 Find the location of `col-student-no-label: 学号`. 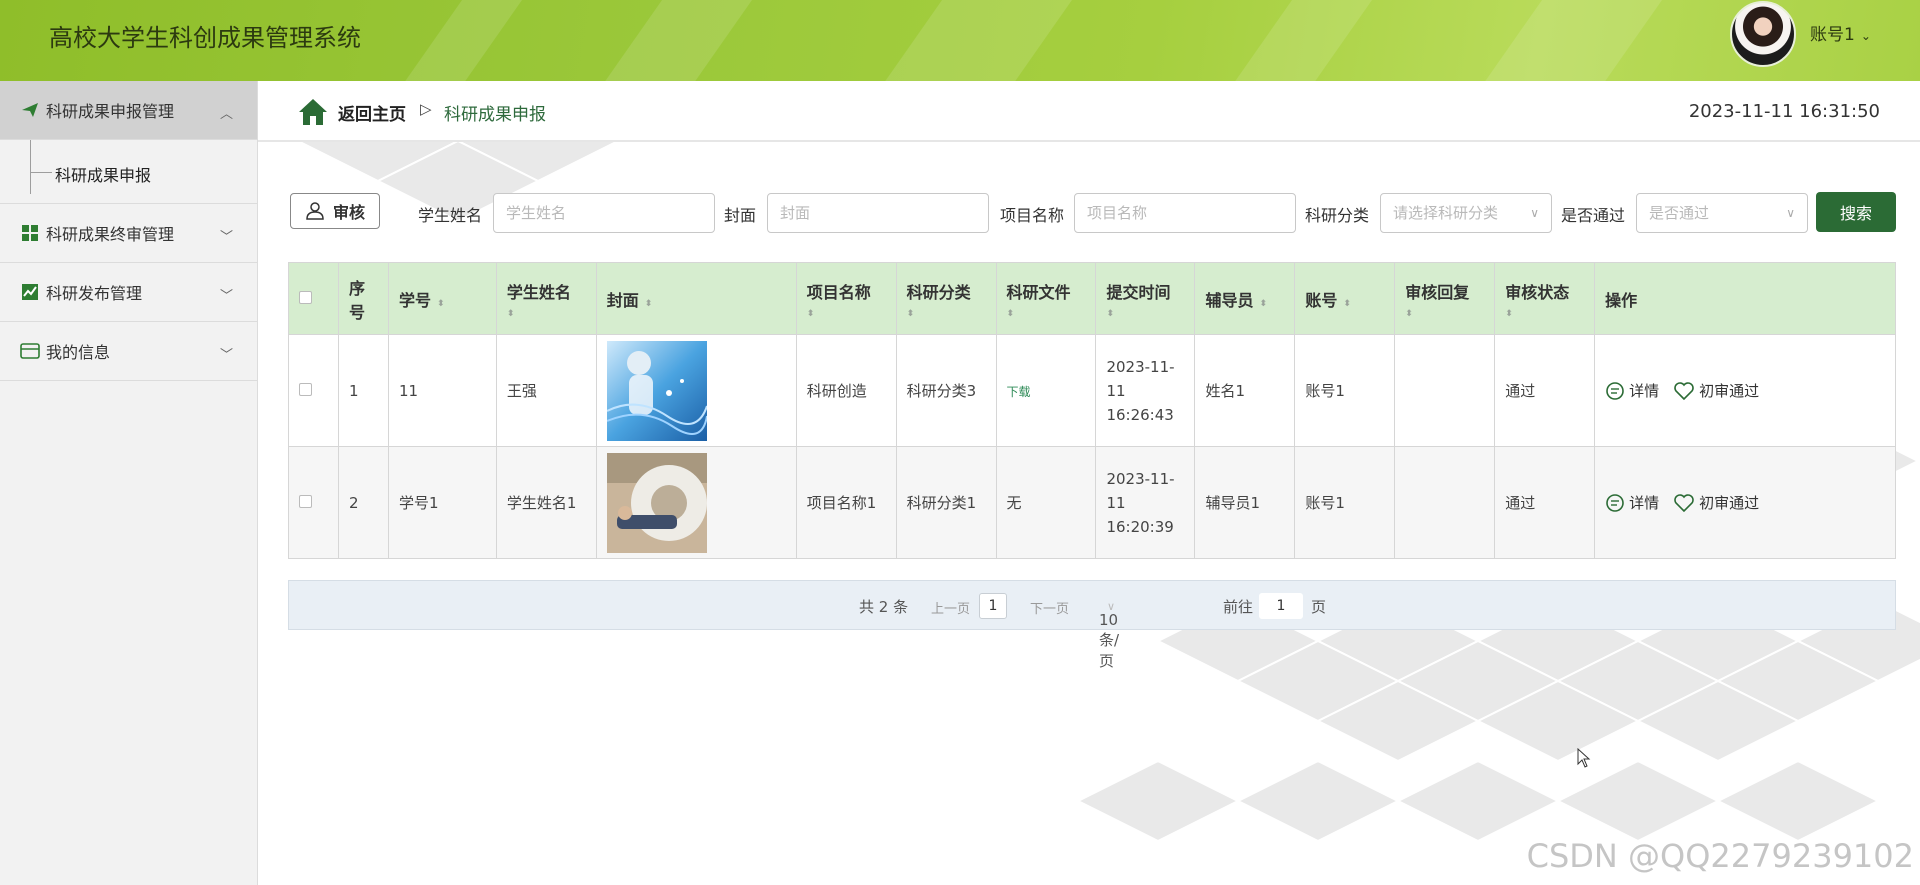

col-student-no-label: 学号 is located at coordinates (414, 300).